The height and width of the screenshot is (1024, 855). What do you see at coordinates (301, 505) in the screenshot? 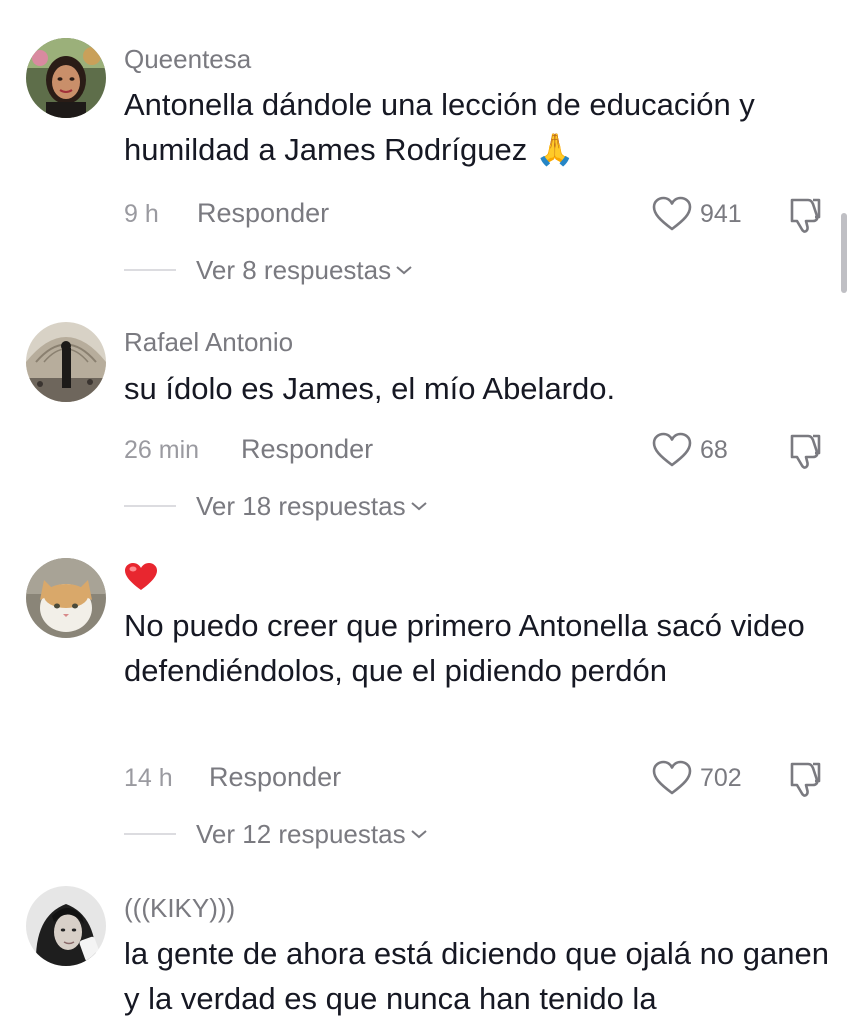
I see `view-replies-label: Ver 18 respuestas` at bounding box center [301, 505].